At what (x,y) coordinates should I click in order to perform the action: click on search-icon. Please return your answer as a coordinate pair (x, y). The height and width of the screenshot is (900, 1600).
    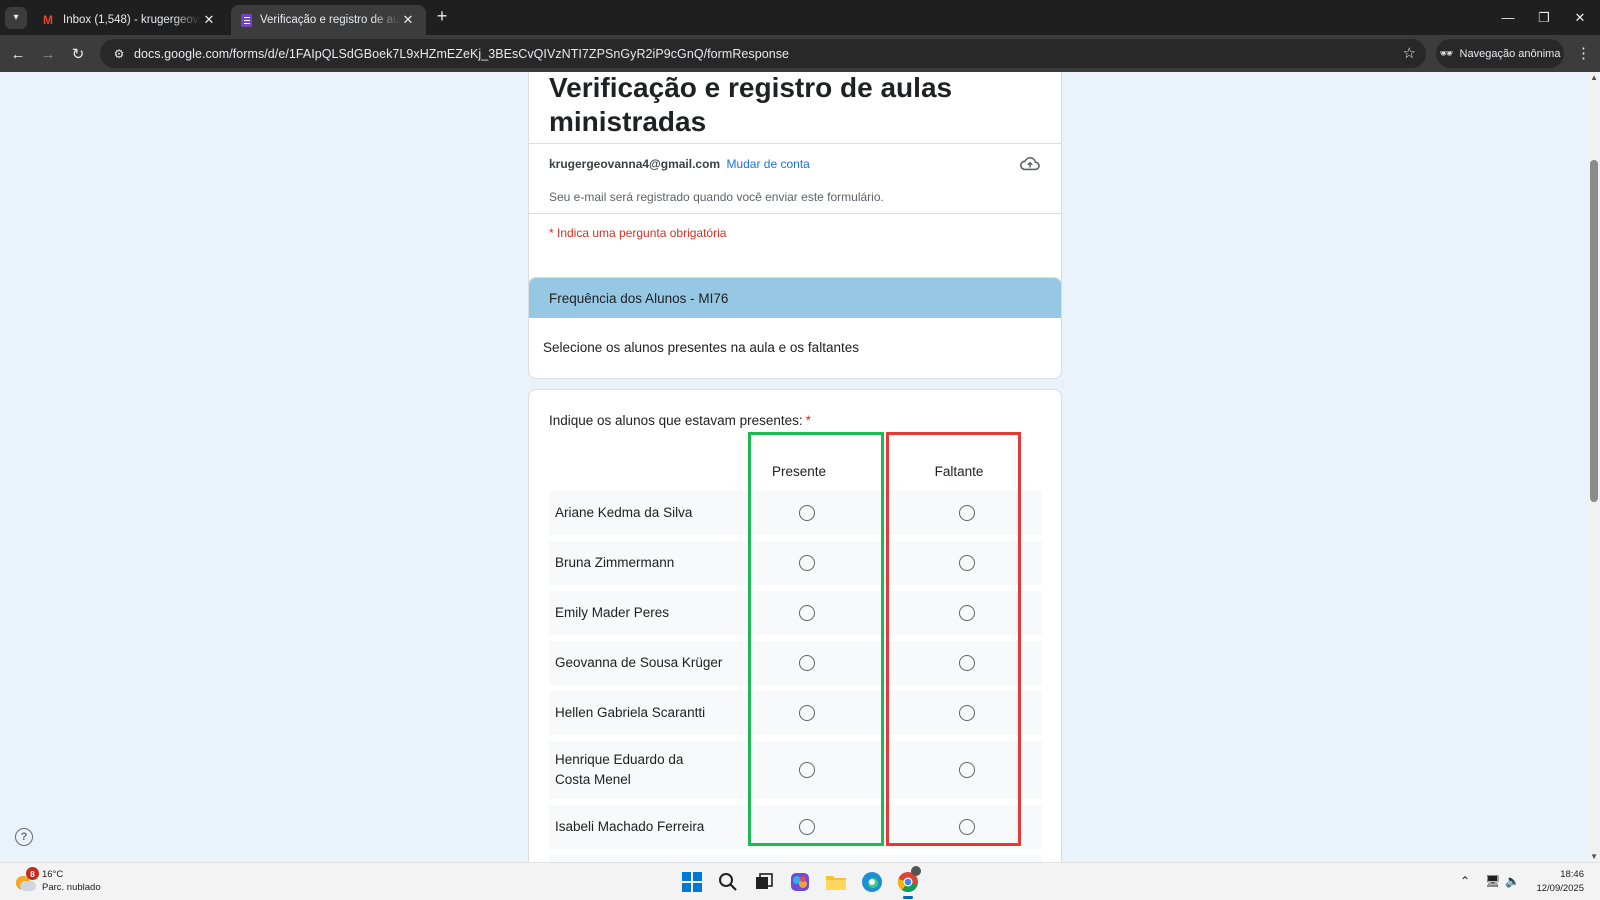
    Looking at the image, I should click on (728, 882).